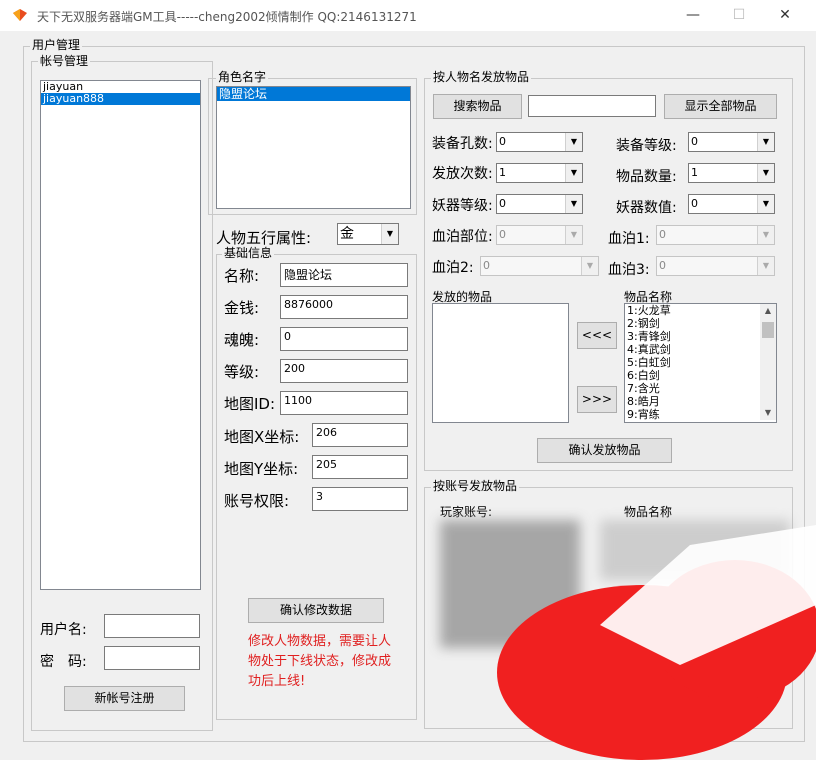 This screenshot has width=816, height=760. What do you see at coordinates (646, 208) in the screenshot?
I see `demon-value-label: 妖器数值:` at bounding box center [646, 208].